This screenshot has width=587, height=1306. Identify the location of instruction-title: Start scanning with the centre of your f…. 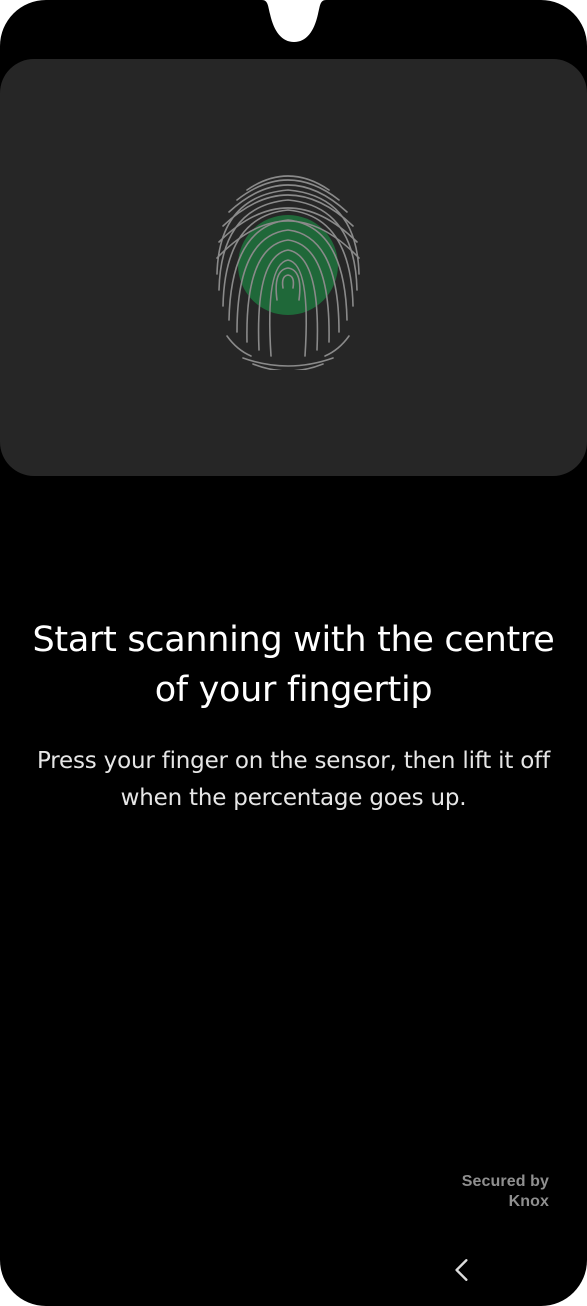
(293, 665).